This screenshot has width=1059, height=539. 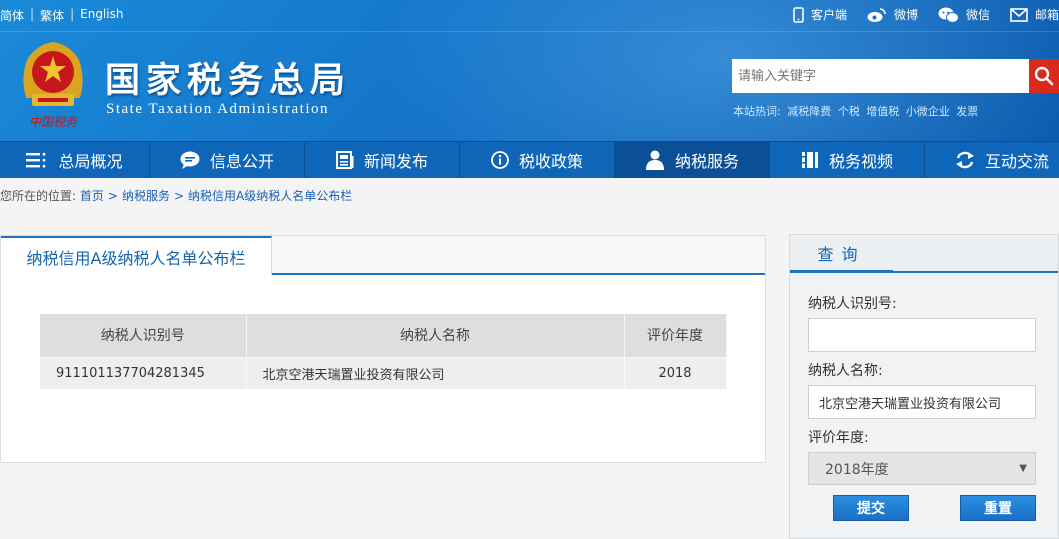 I want to click on nav-label: 税收政策, so click(x=550, y=161).